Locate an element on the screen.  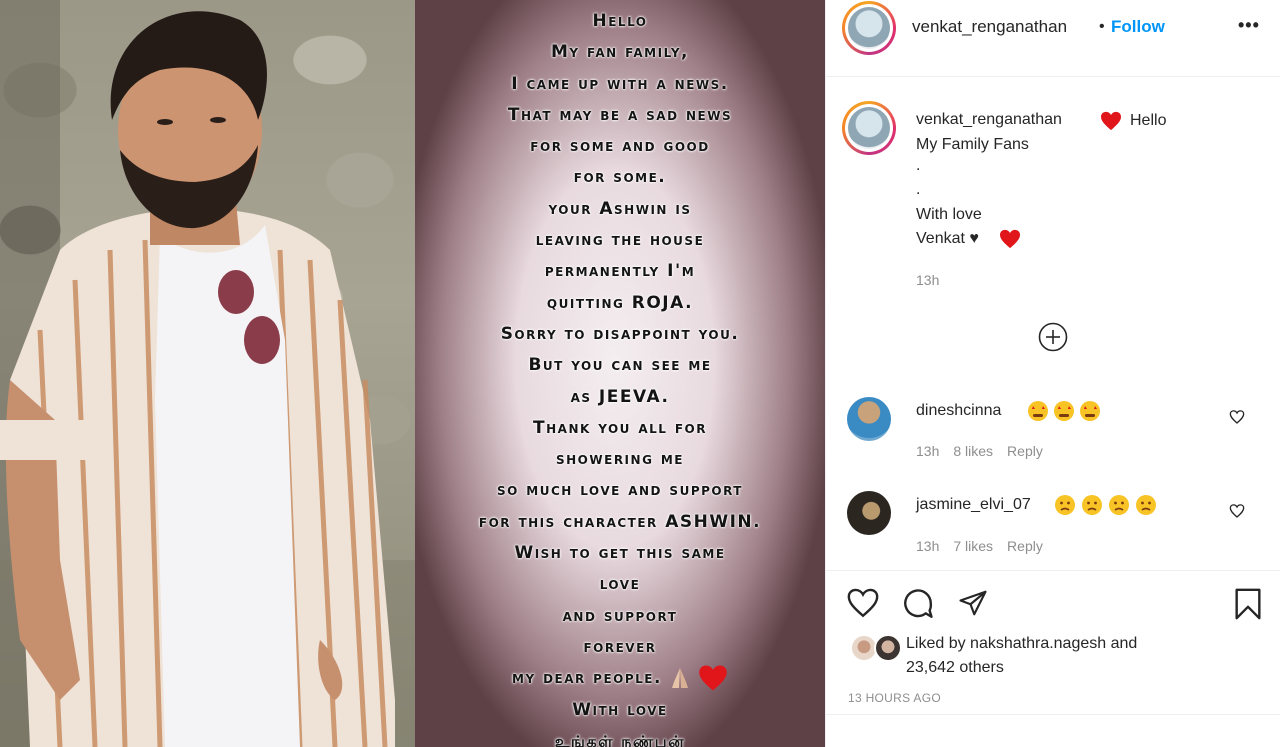
comment-likes: 7 likes is located at coordinates (973, 546).